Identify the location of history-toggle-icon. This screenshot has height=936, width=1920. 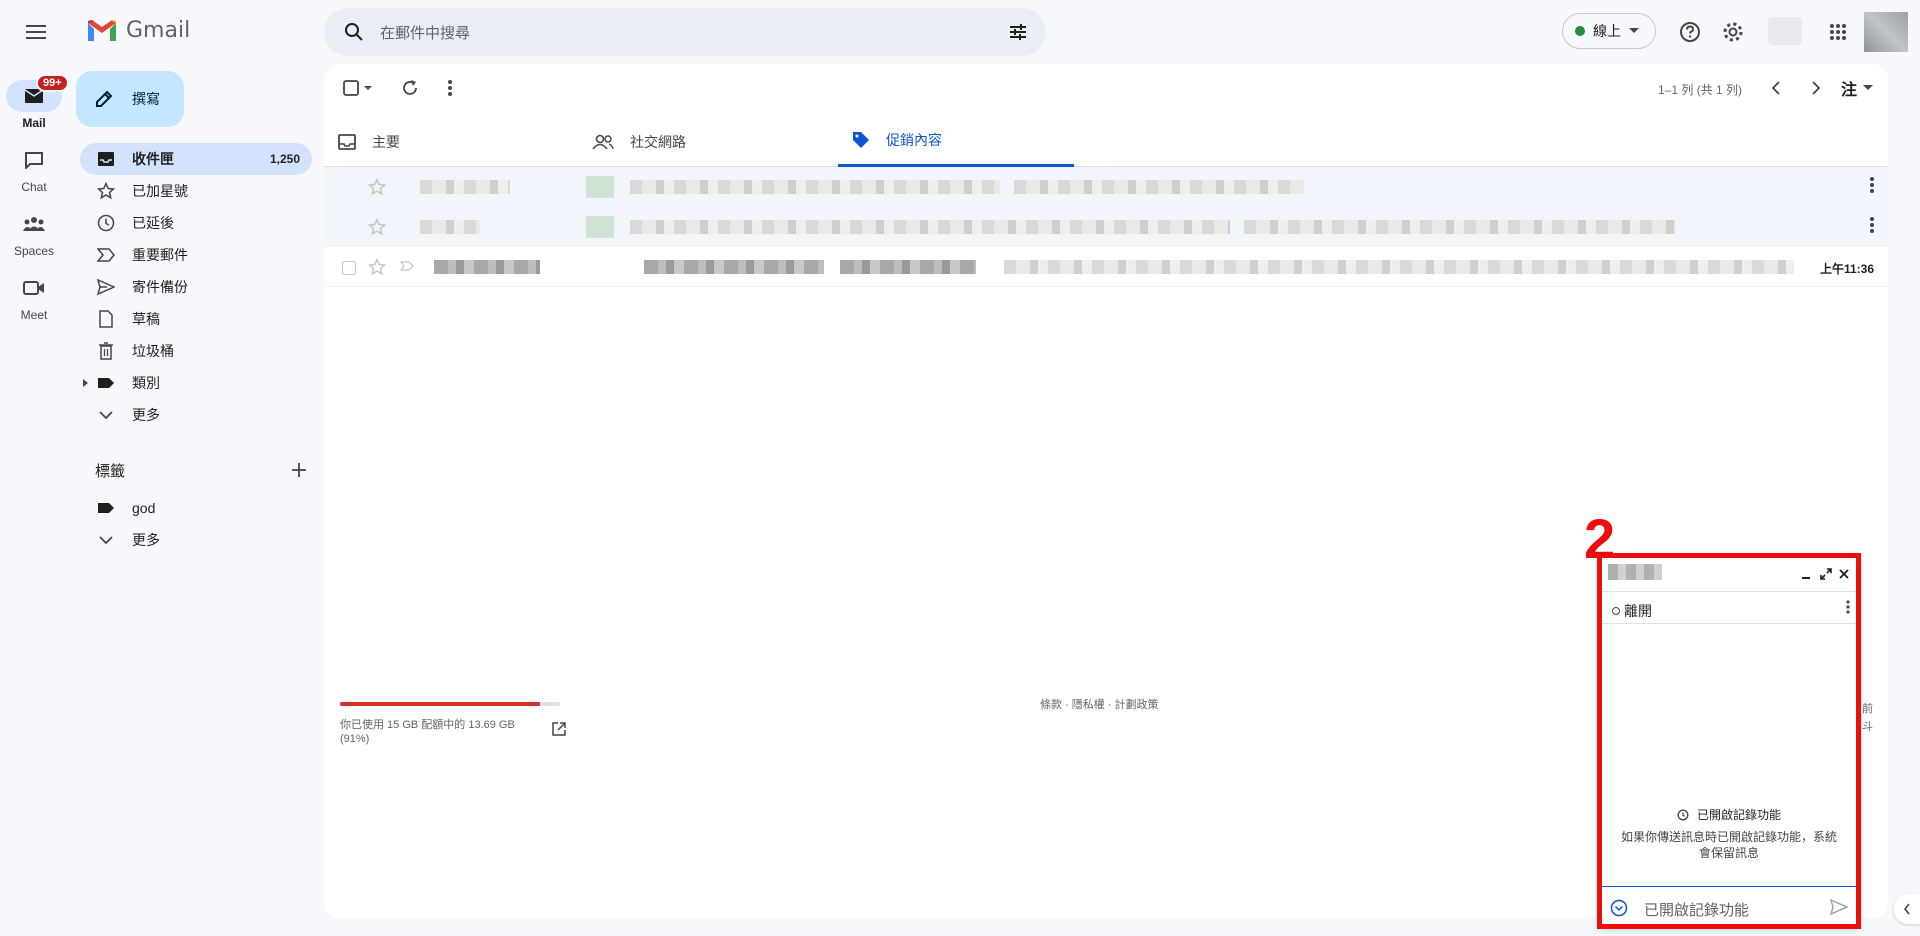
(1619, 908).